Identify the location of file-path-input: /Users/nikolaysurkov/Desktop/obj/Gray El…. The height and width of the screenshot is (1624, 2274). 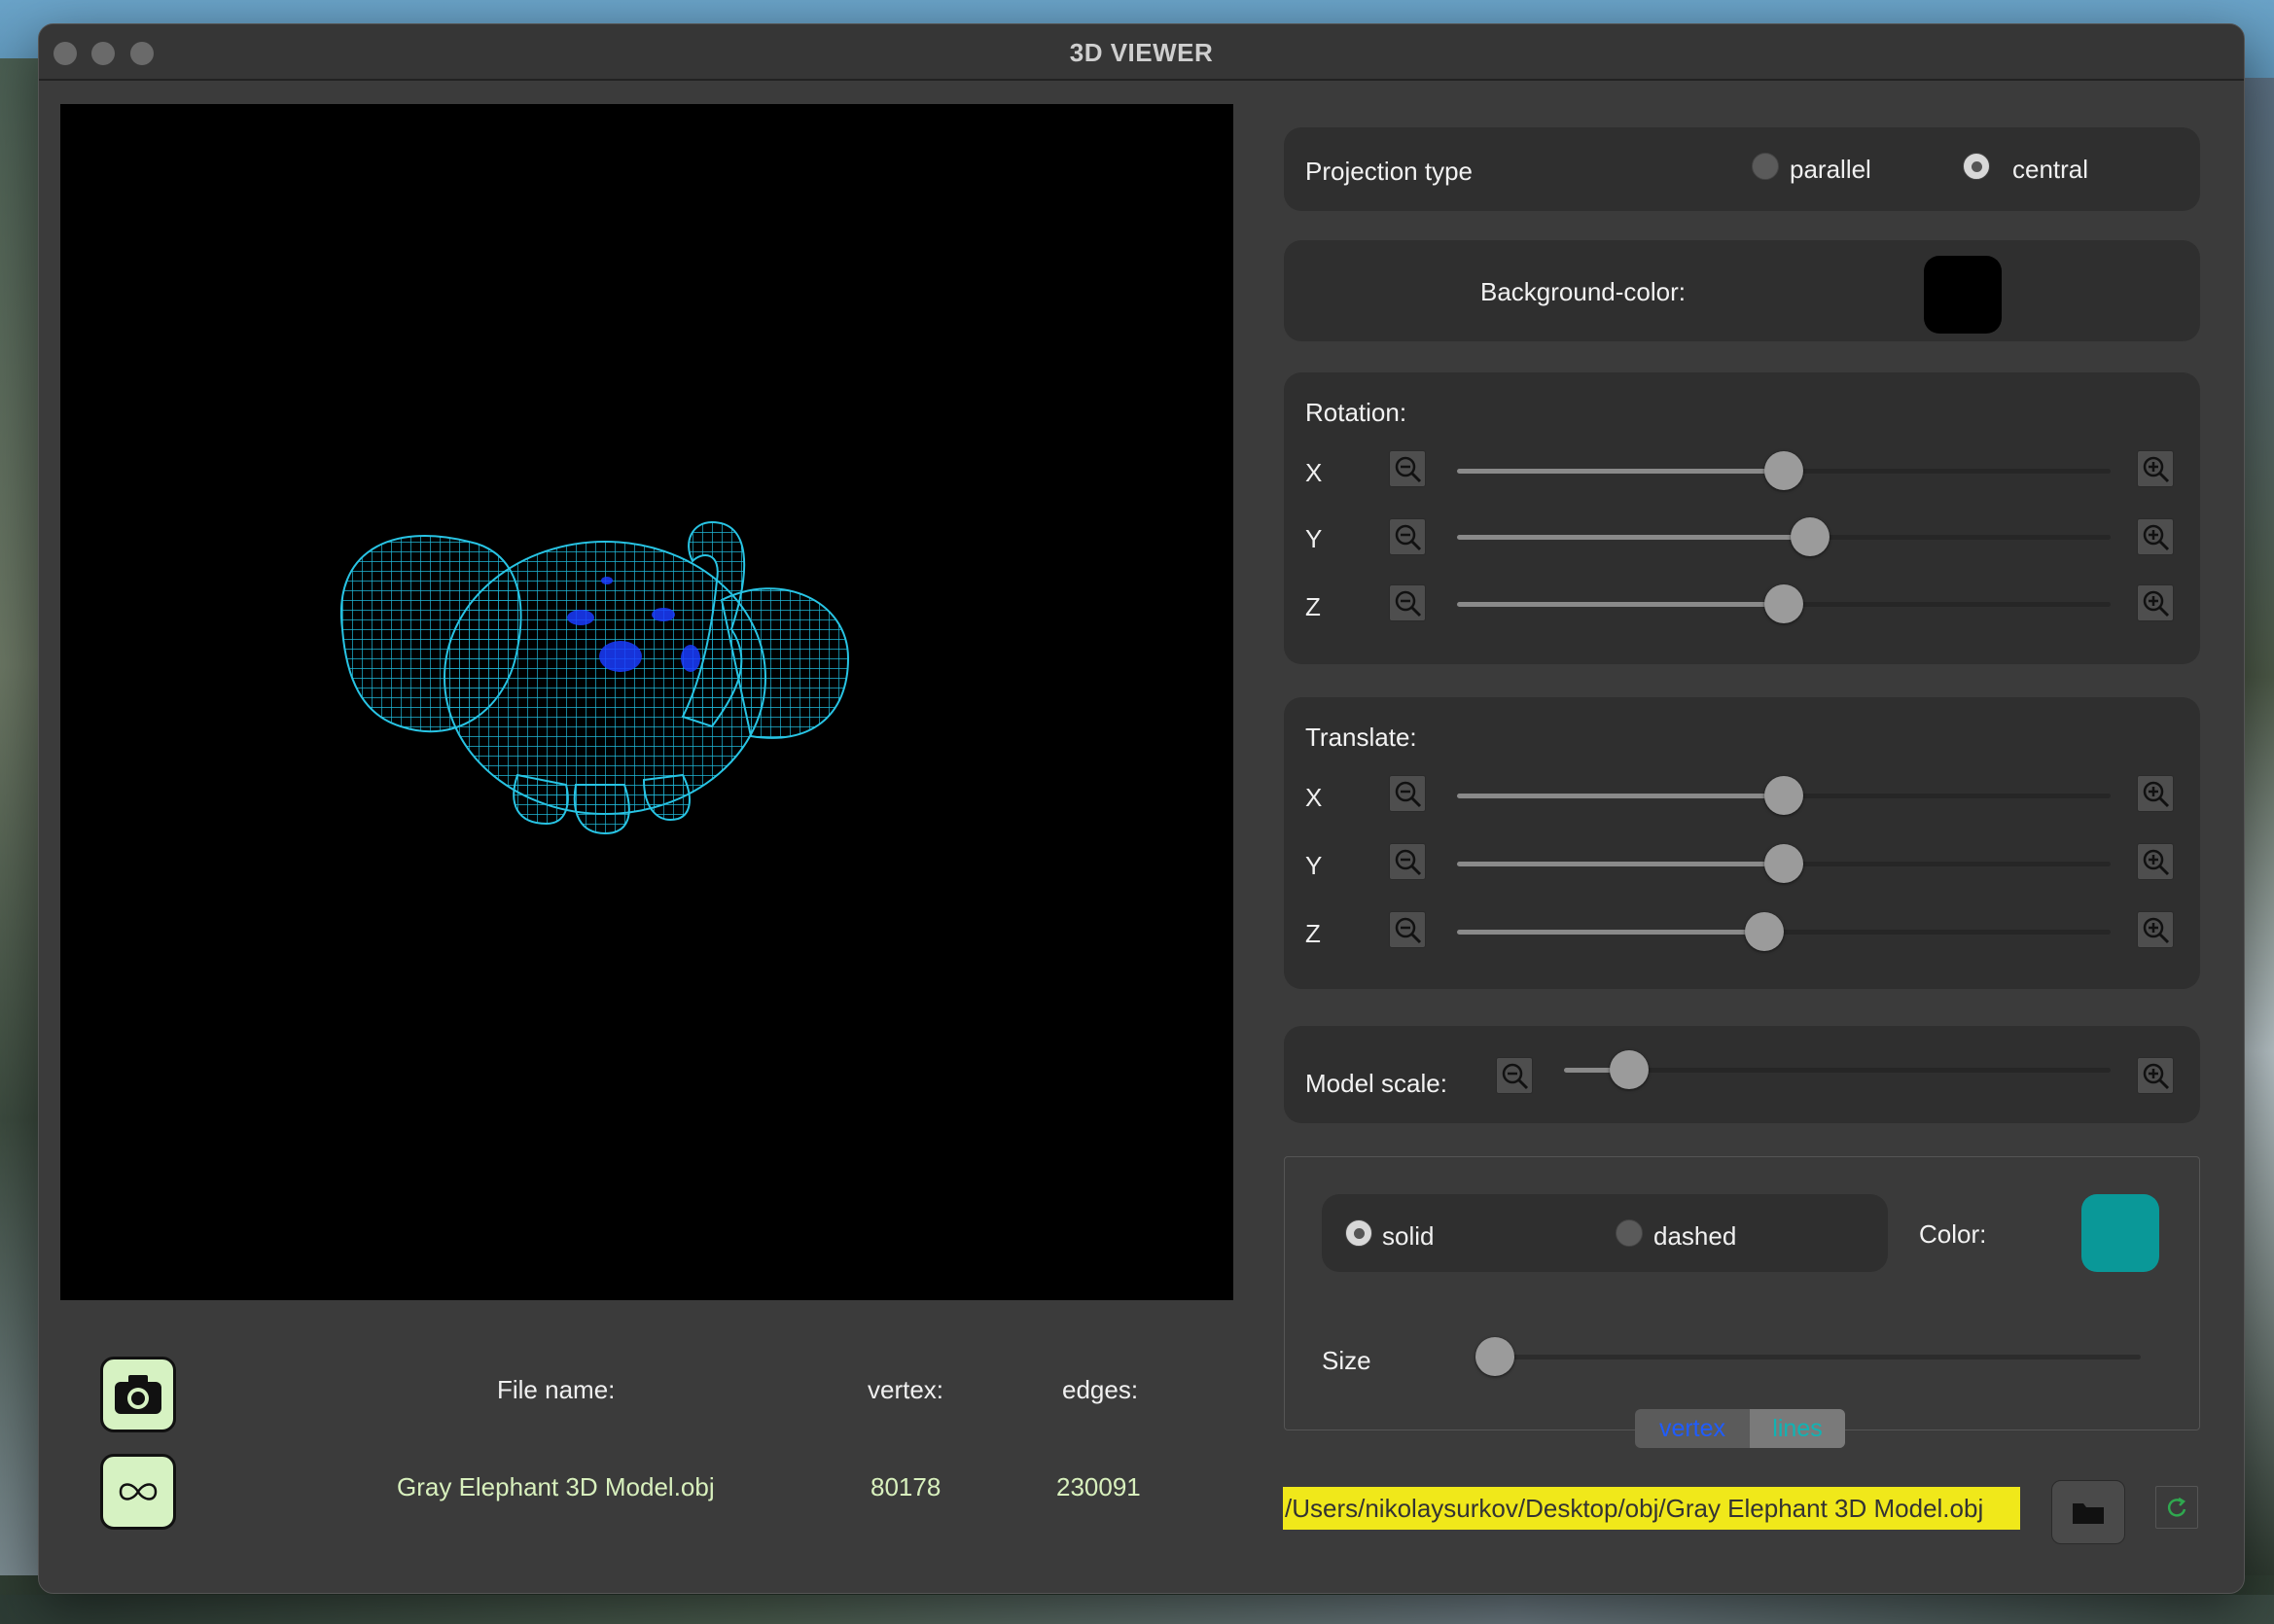
(1651, 1508).